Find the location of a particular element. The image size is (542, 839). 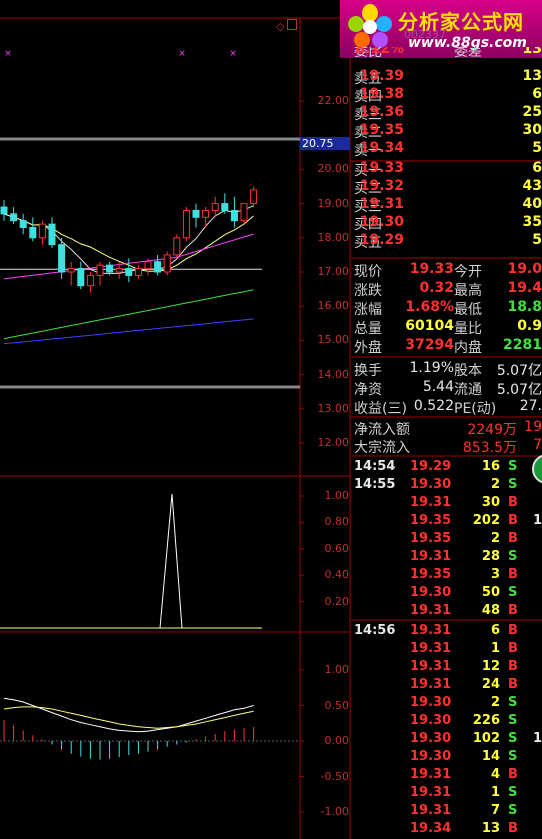

tick-volume: 7 is located at coordinates (495, 810).